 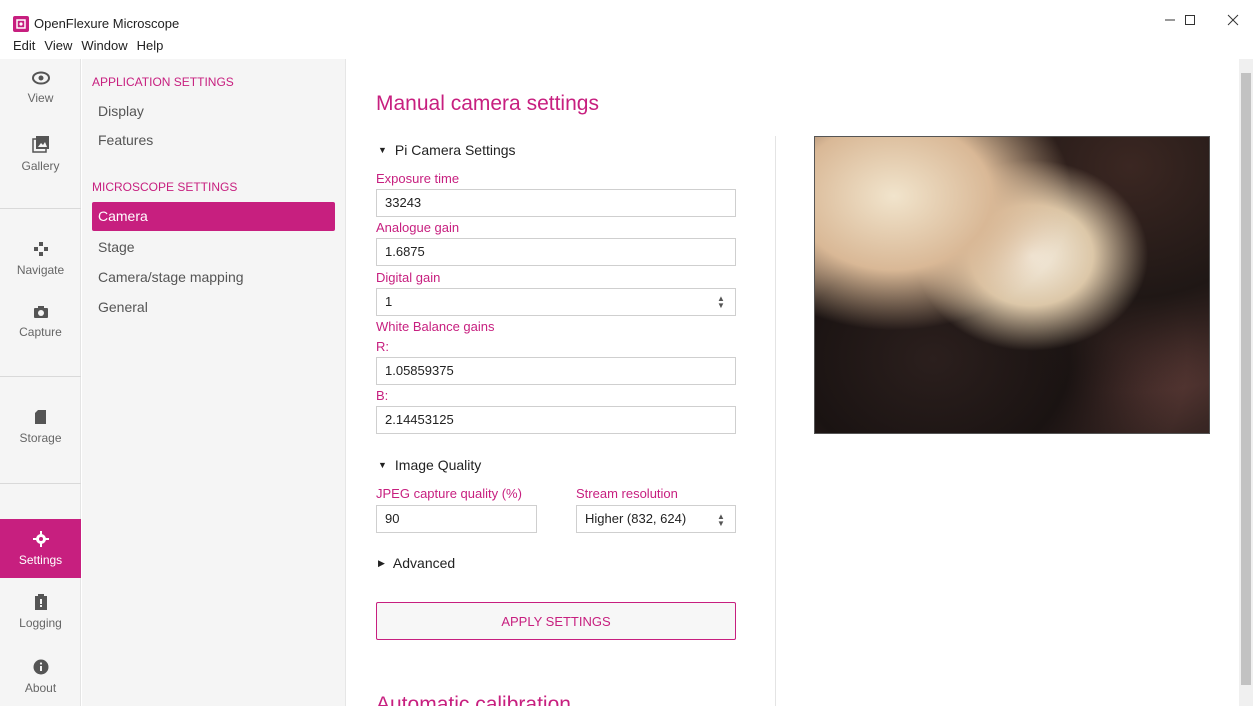 I want to click on pi-camera-settings-toggle: ▼ Pi Camera Settings, so click(x=447, y=150).